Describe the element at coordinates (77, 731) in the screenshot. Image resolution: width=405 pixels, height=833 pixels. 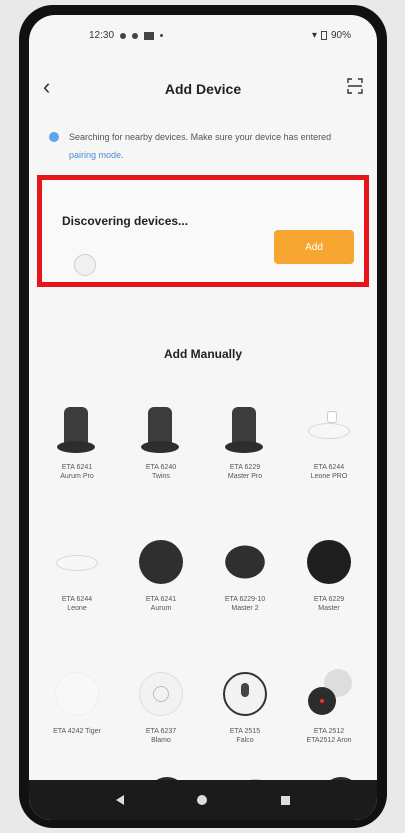
I see `device-name: ETA 4242 Tiger` at that location.